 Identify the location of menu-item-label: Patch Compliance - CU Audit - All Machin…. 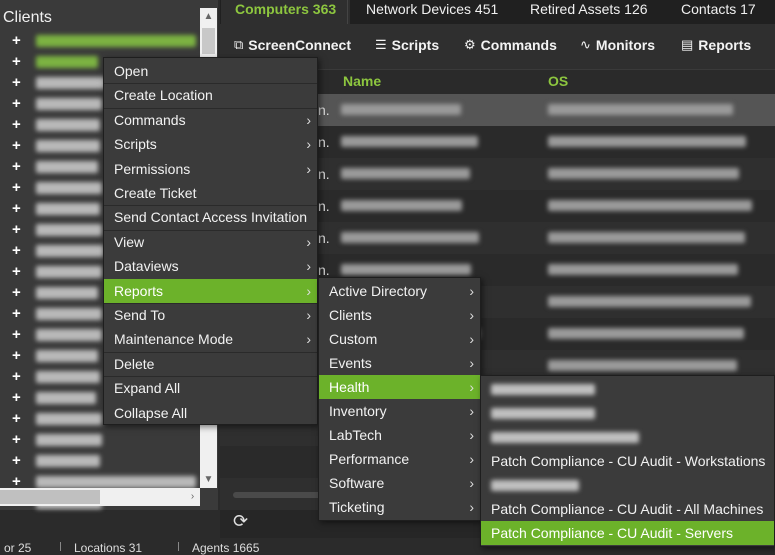
(627, 509).